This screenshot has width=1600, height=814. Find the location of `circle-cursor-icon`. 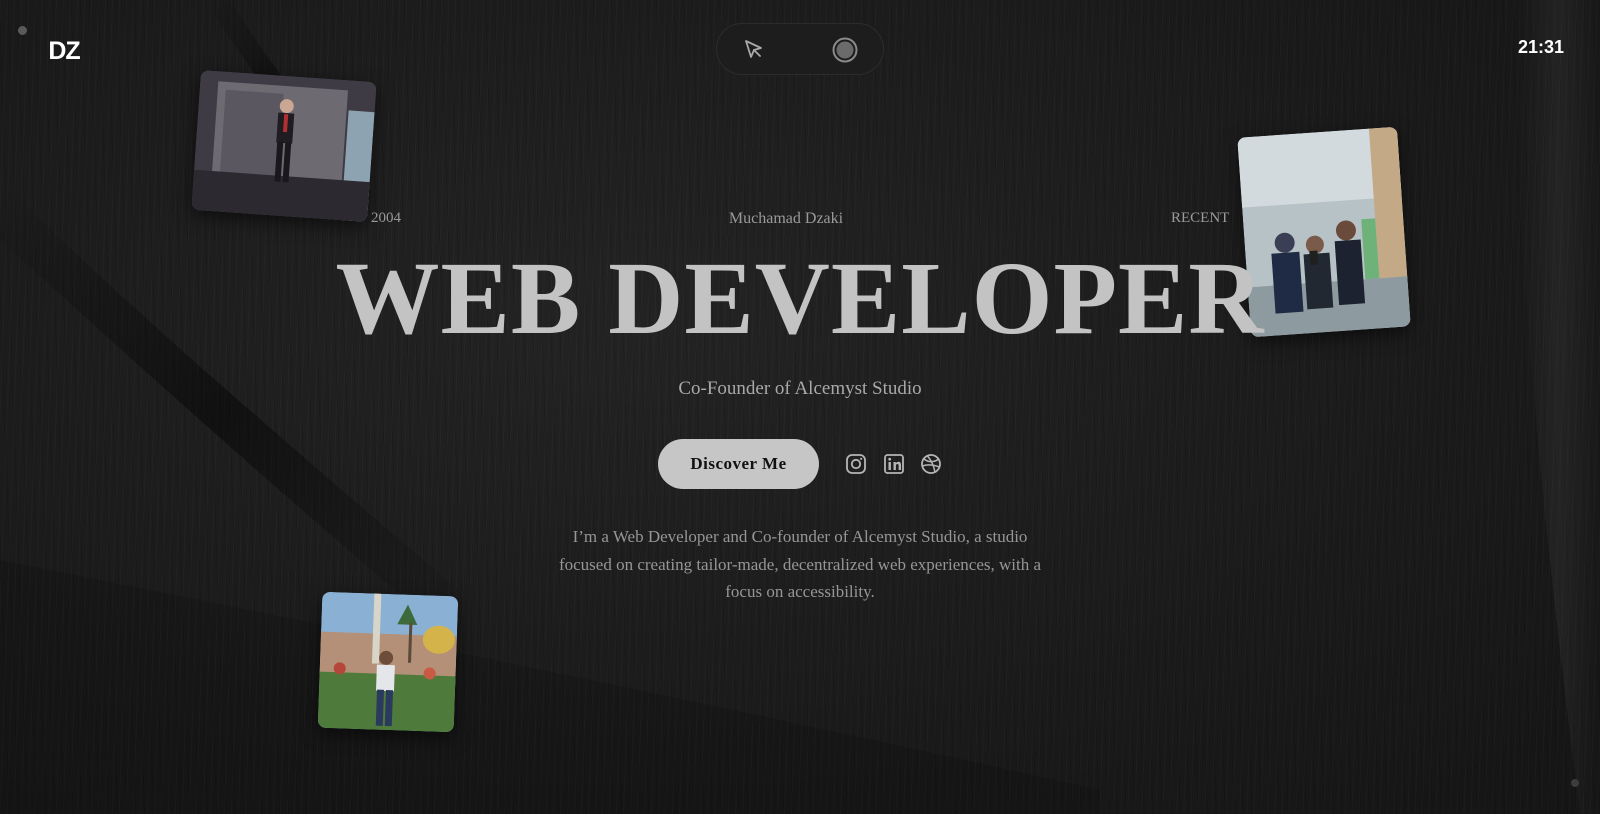

circle-cursor-icon is located at coordinates (845, 50).